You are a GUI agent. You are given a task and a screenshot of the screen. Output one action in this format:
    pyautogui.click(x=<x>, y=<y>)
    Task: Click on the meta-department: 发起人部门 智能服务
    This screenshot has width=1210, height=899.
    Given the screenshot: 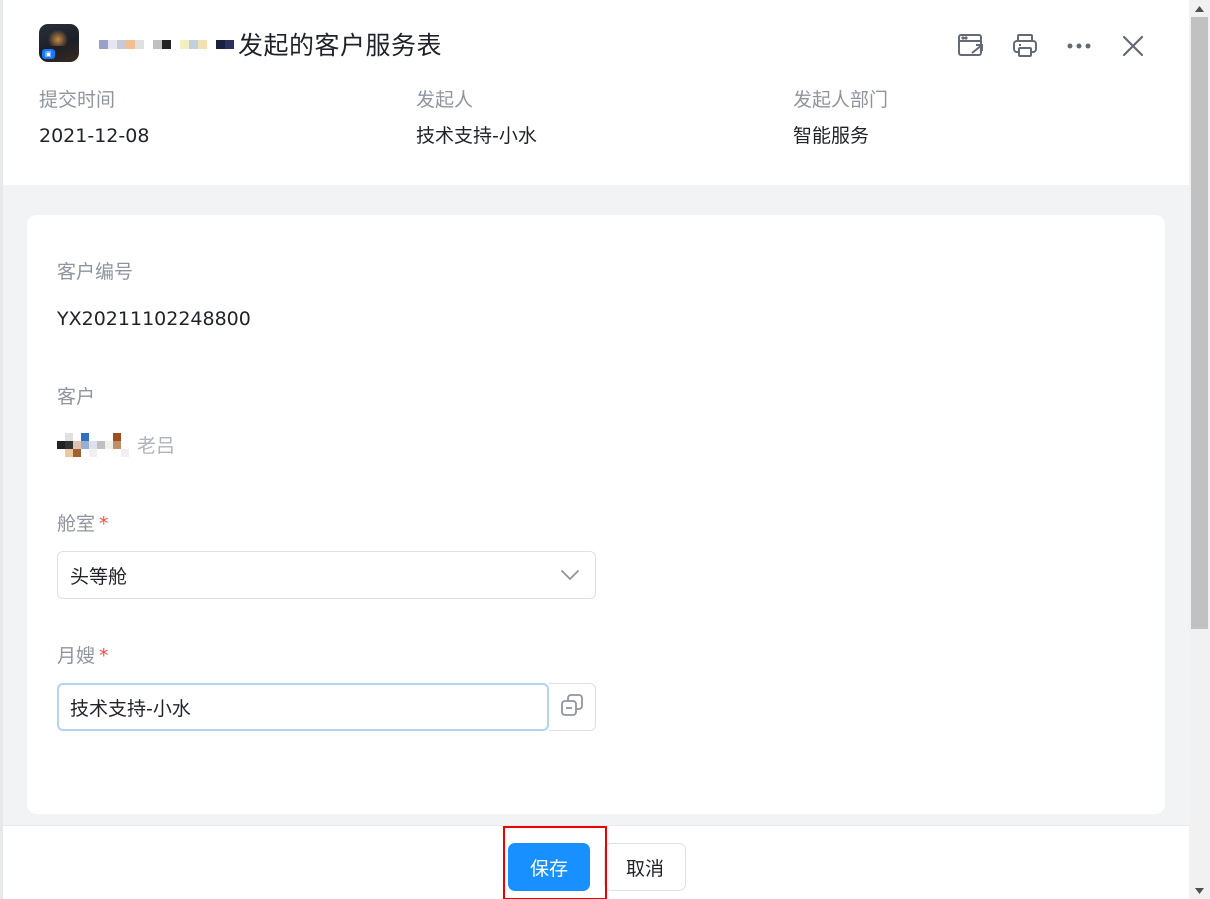 What is the action you would take?
    pyautogui.click(x=840, y=118)
    